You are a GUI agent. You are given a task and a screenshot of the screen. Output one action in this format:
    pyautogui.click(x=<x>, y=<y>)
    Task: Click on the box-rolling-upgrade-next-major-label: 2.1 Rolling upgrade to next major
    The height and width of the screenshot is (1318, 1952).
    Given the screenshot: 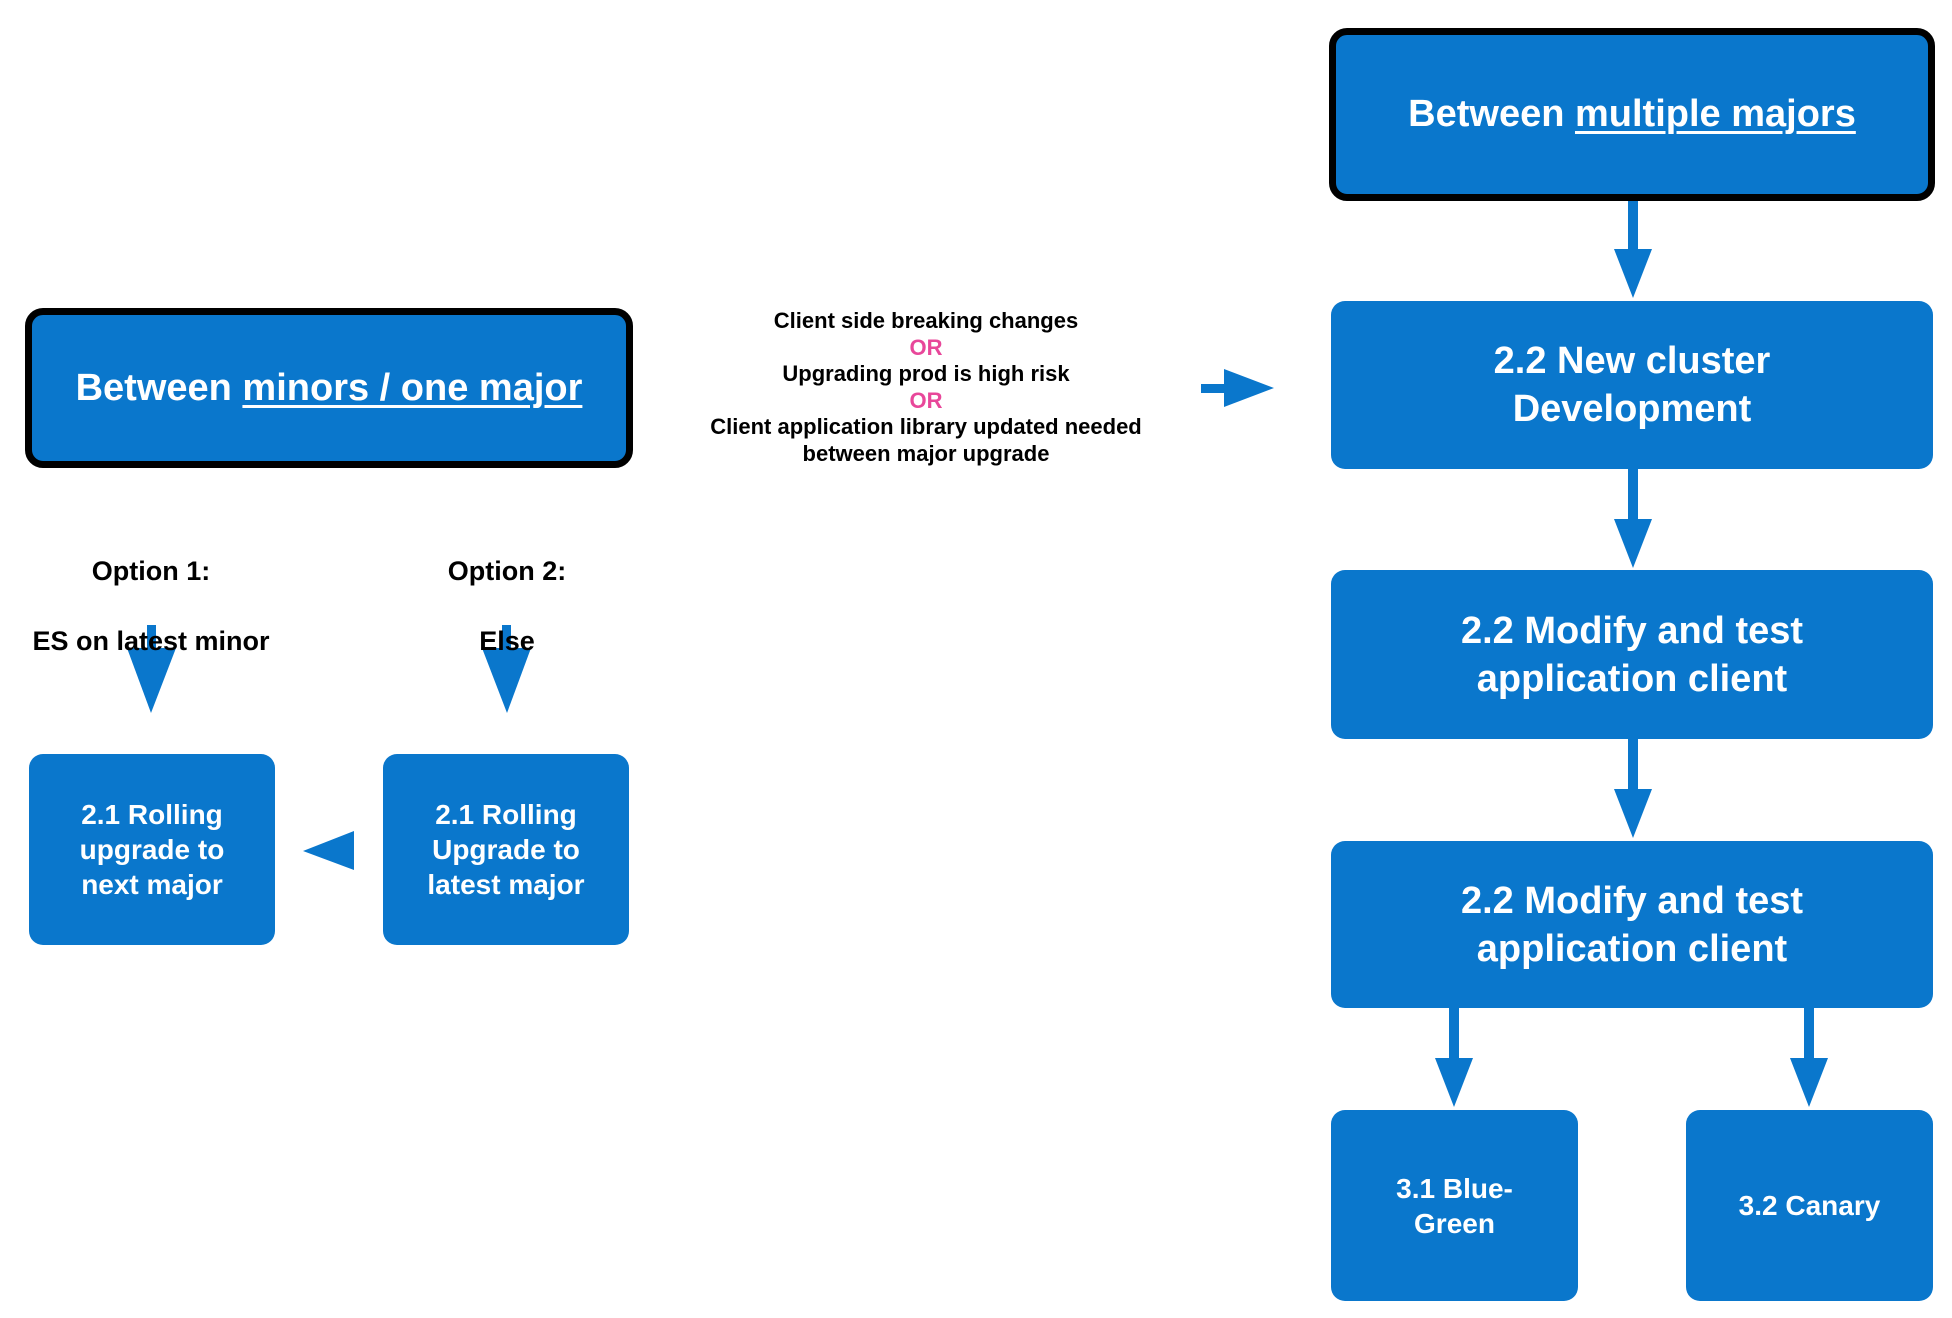 What is the action you would take?
    pyautogui.click(x=152, y=849)
    